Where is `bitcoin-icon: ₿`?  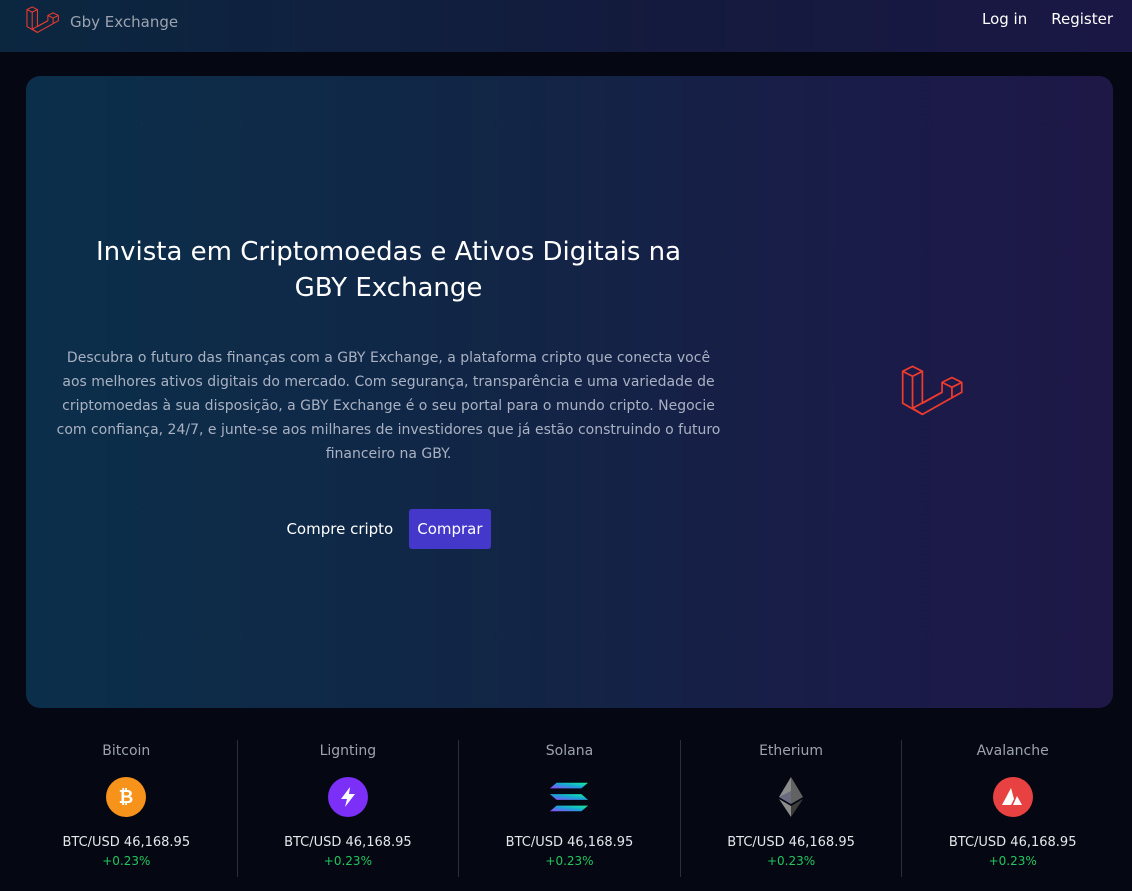 bitcoin-icon: ₿ is located at coordinates (126, 797).